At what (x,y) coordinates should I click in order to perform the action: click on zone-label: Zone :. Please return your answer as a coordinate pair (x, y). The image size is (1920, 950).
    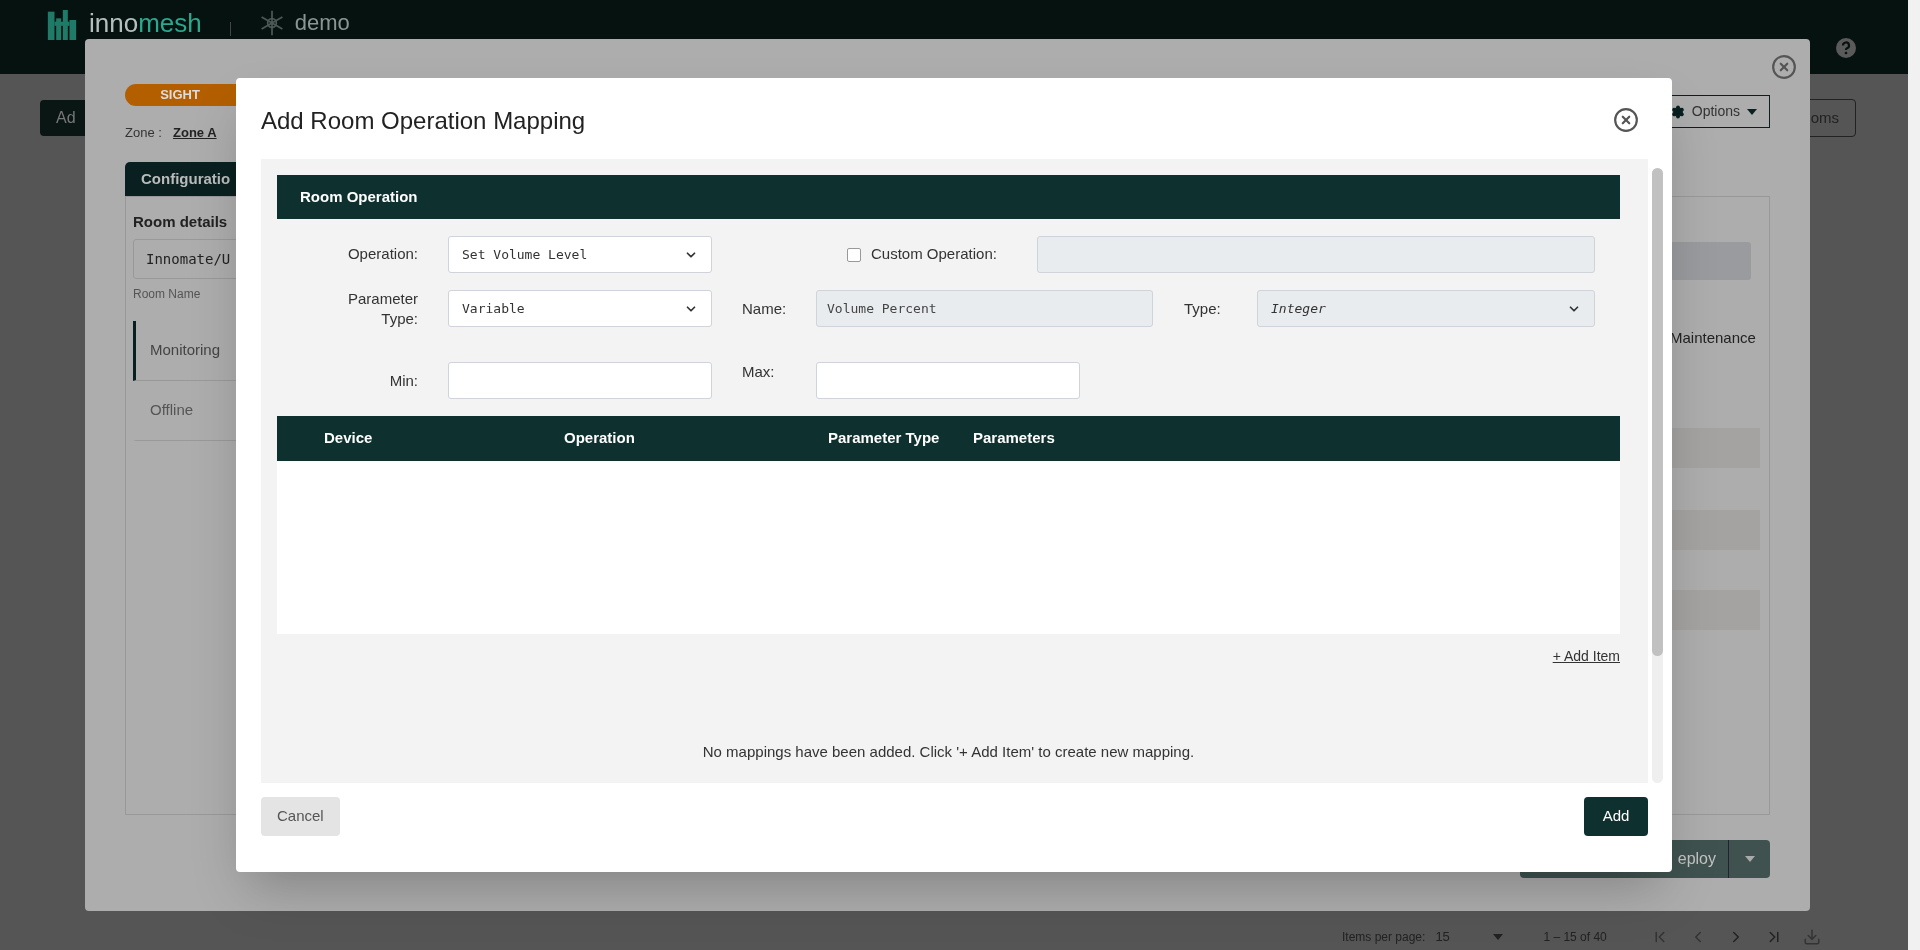
    Looking at the image, I should click on (143, 133).